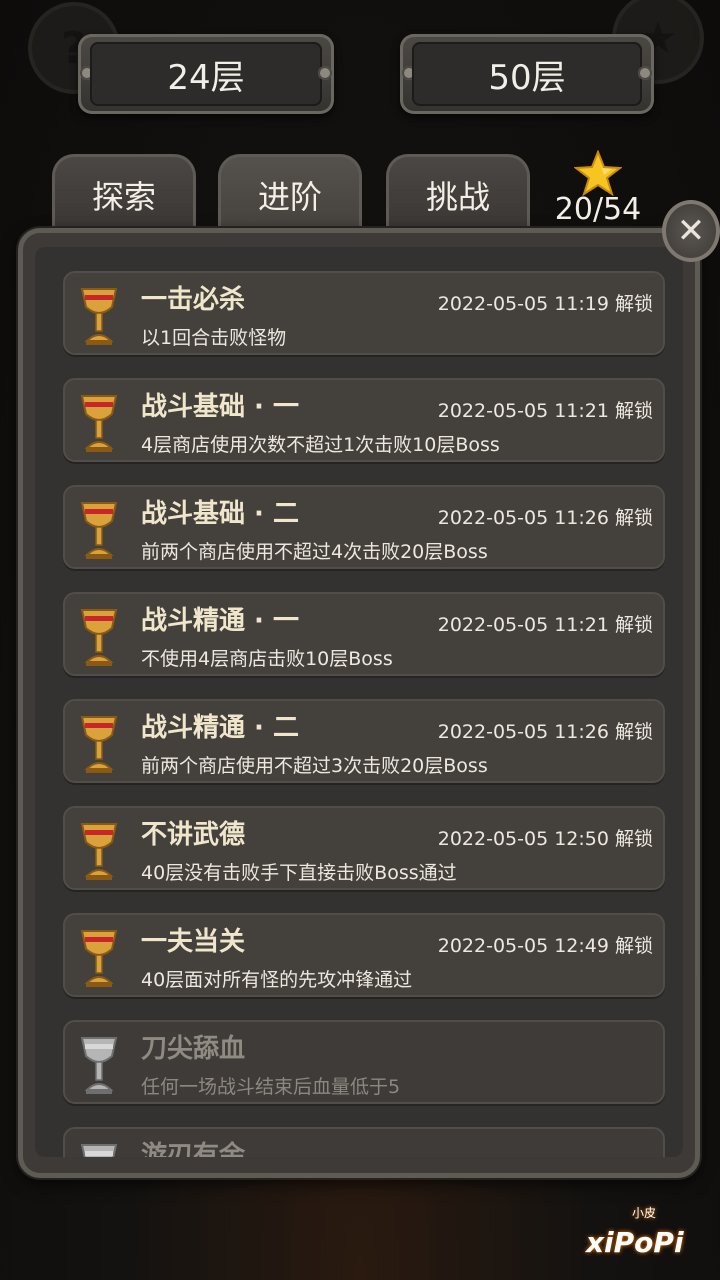  What do you see at coordinates (299, 873) in the screenshot?
I see `achievement-description: 40层没有击败手下直接击败Boss通过` at bounding box center [299, 873].